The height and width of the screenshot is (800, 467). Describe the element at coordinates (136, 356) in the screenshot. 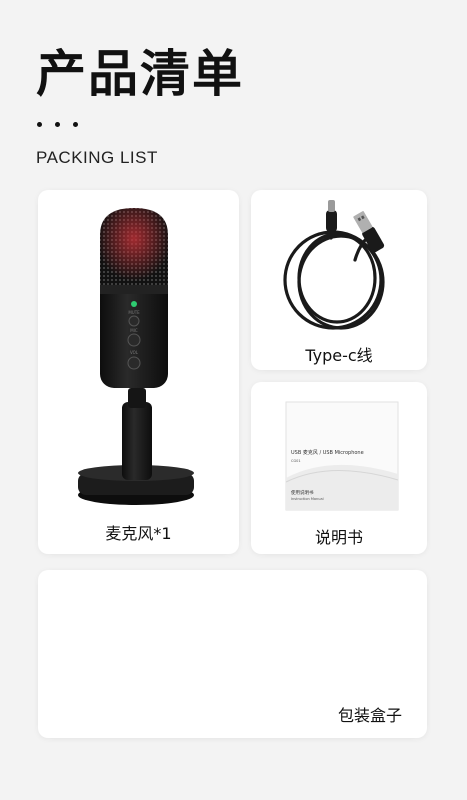

I see `microphone-icon: MUTE MIC VOL` at that location.